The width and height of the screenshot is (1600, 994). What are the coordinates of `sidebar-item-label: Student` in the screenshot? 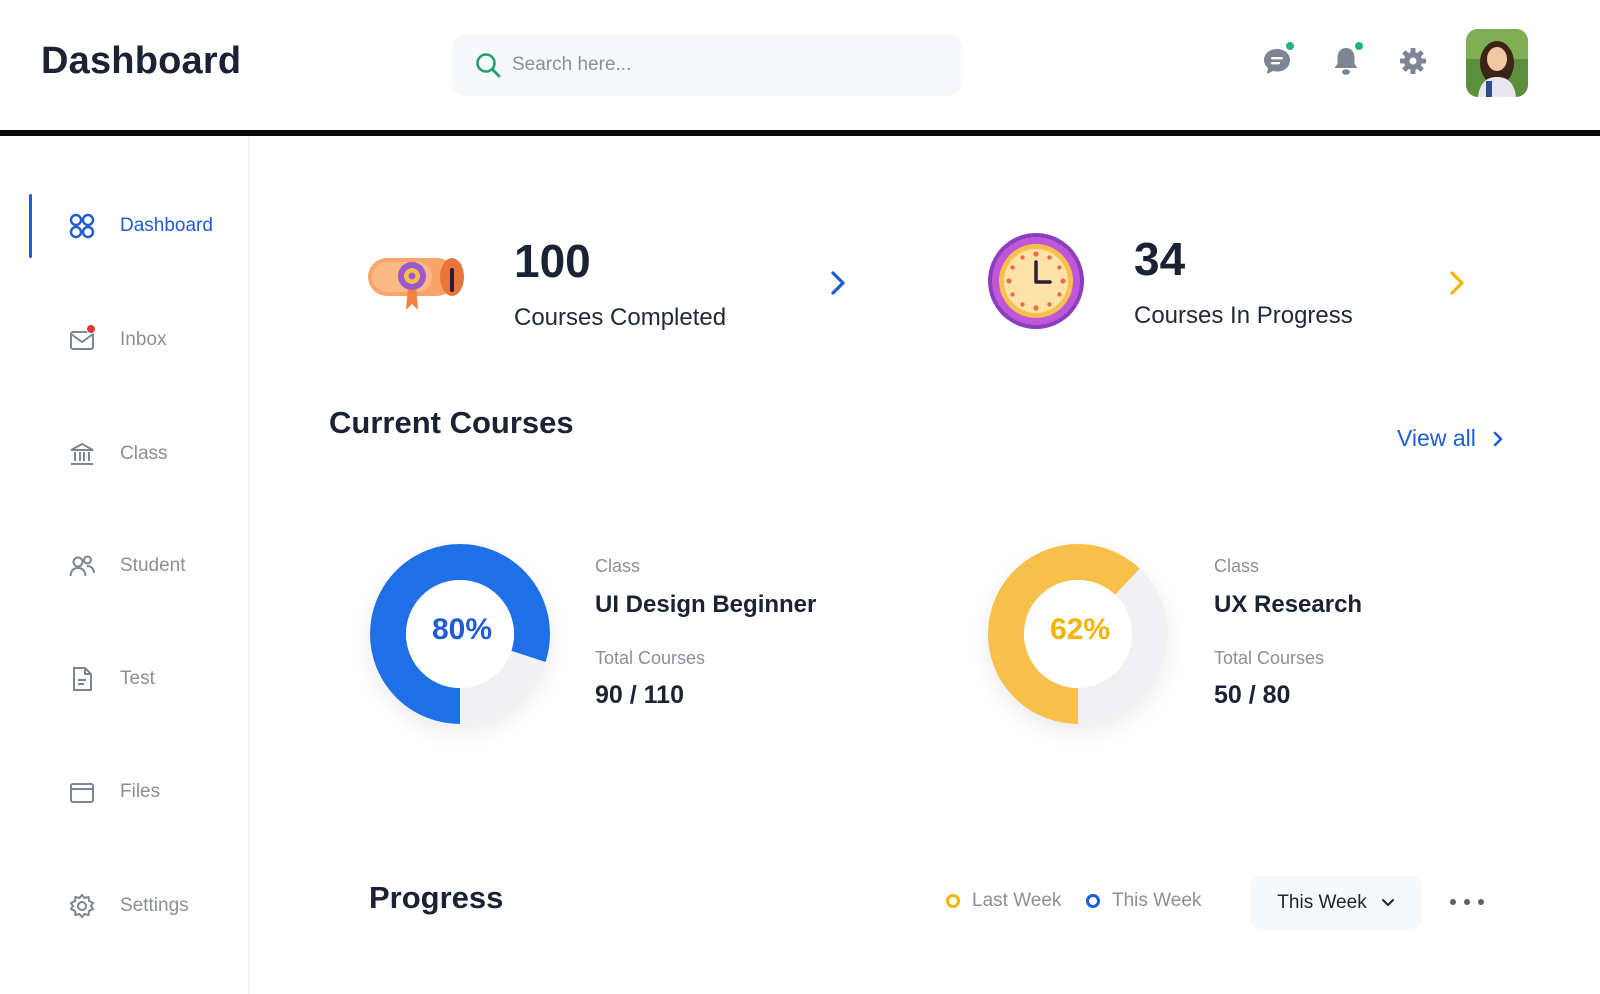 It's located at (153, 565).